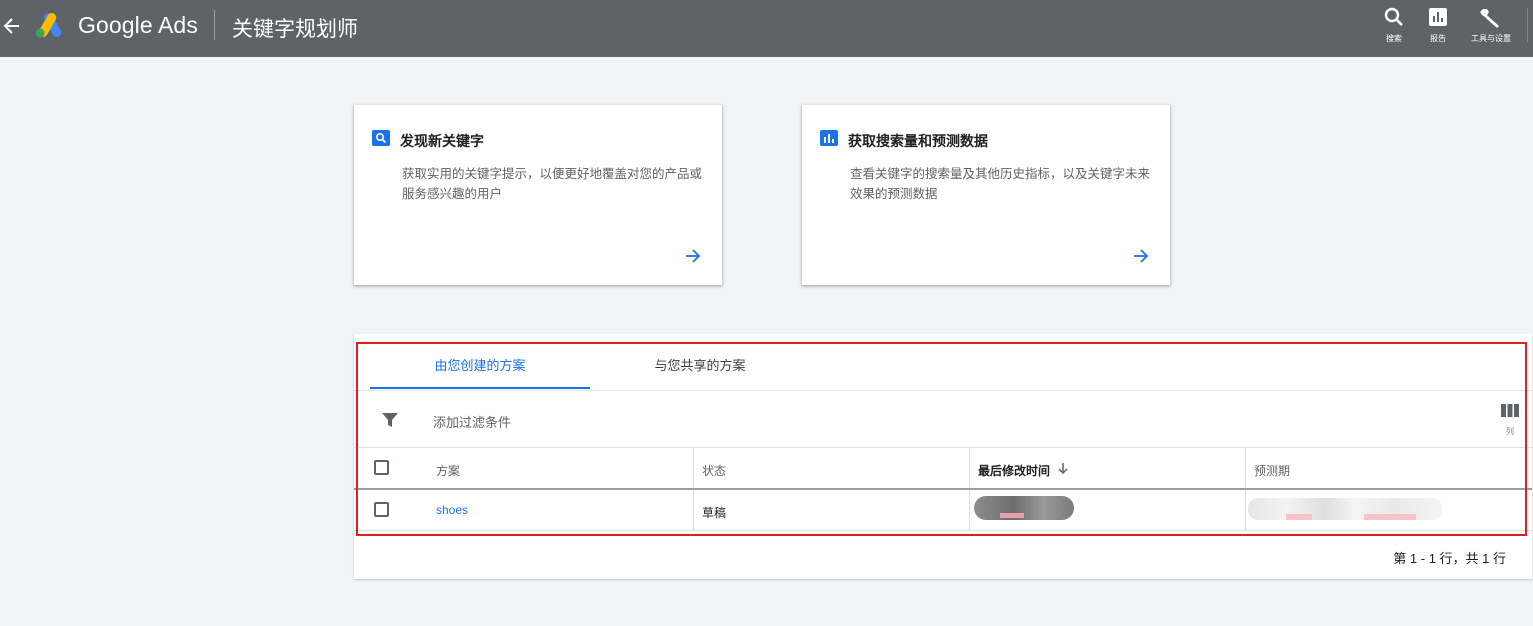 The image size is (1533, 626). What do you see at coordinates (714, 513) in the screenshot?
I see `plan-status: 草稿` at bounding box center [714, 513].